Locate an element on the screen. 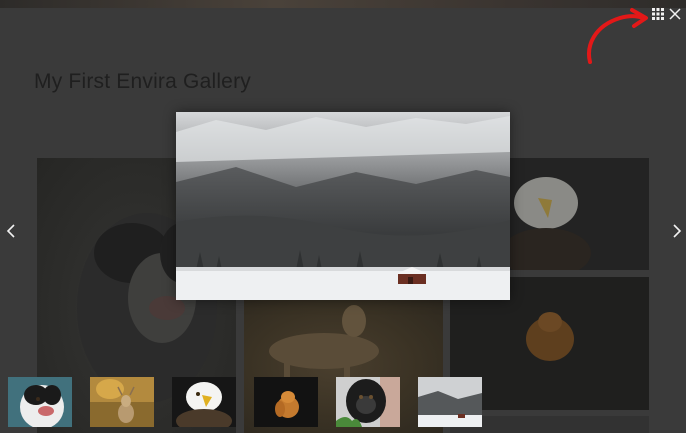 The width and height of the screenshot is (686, 433). gallery-tile-eagle is located at coordinates (578, 214).